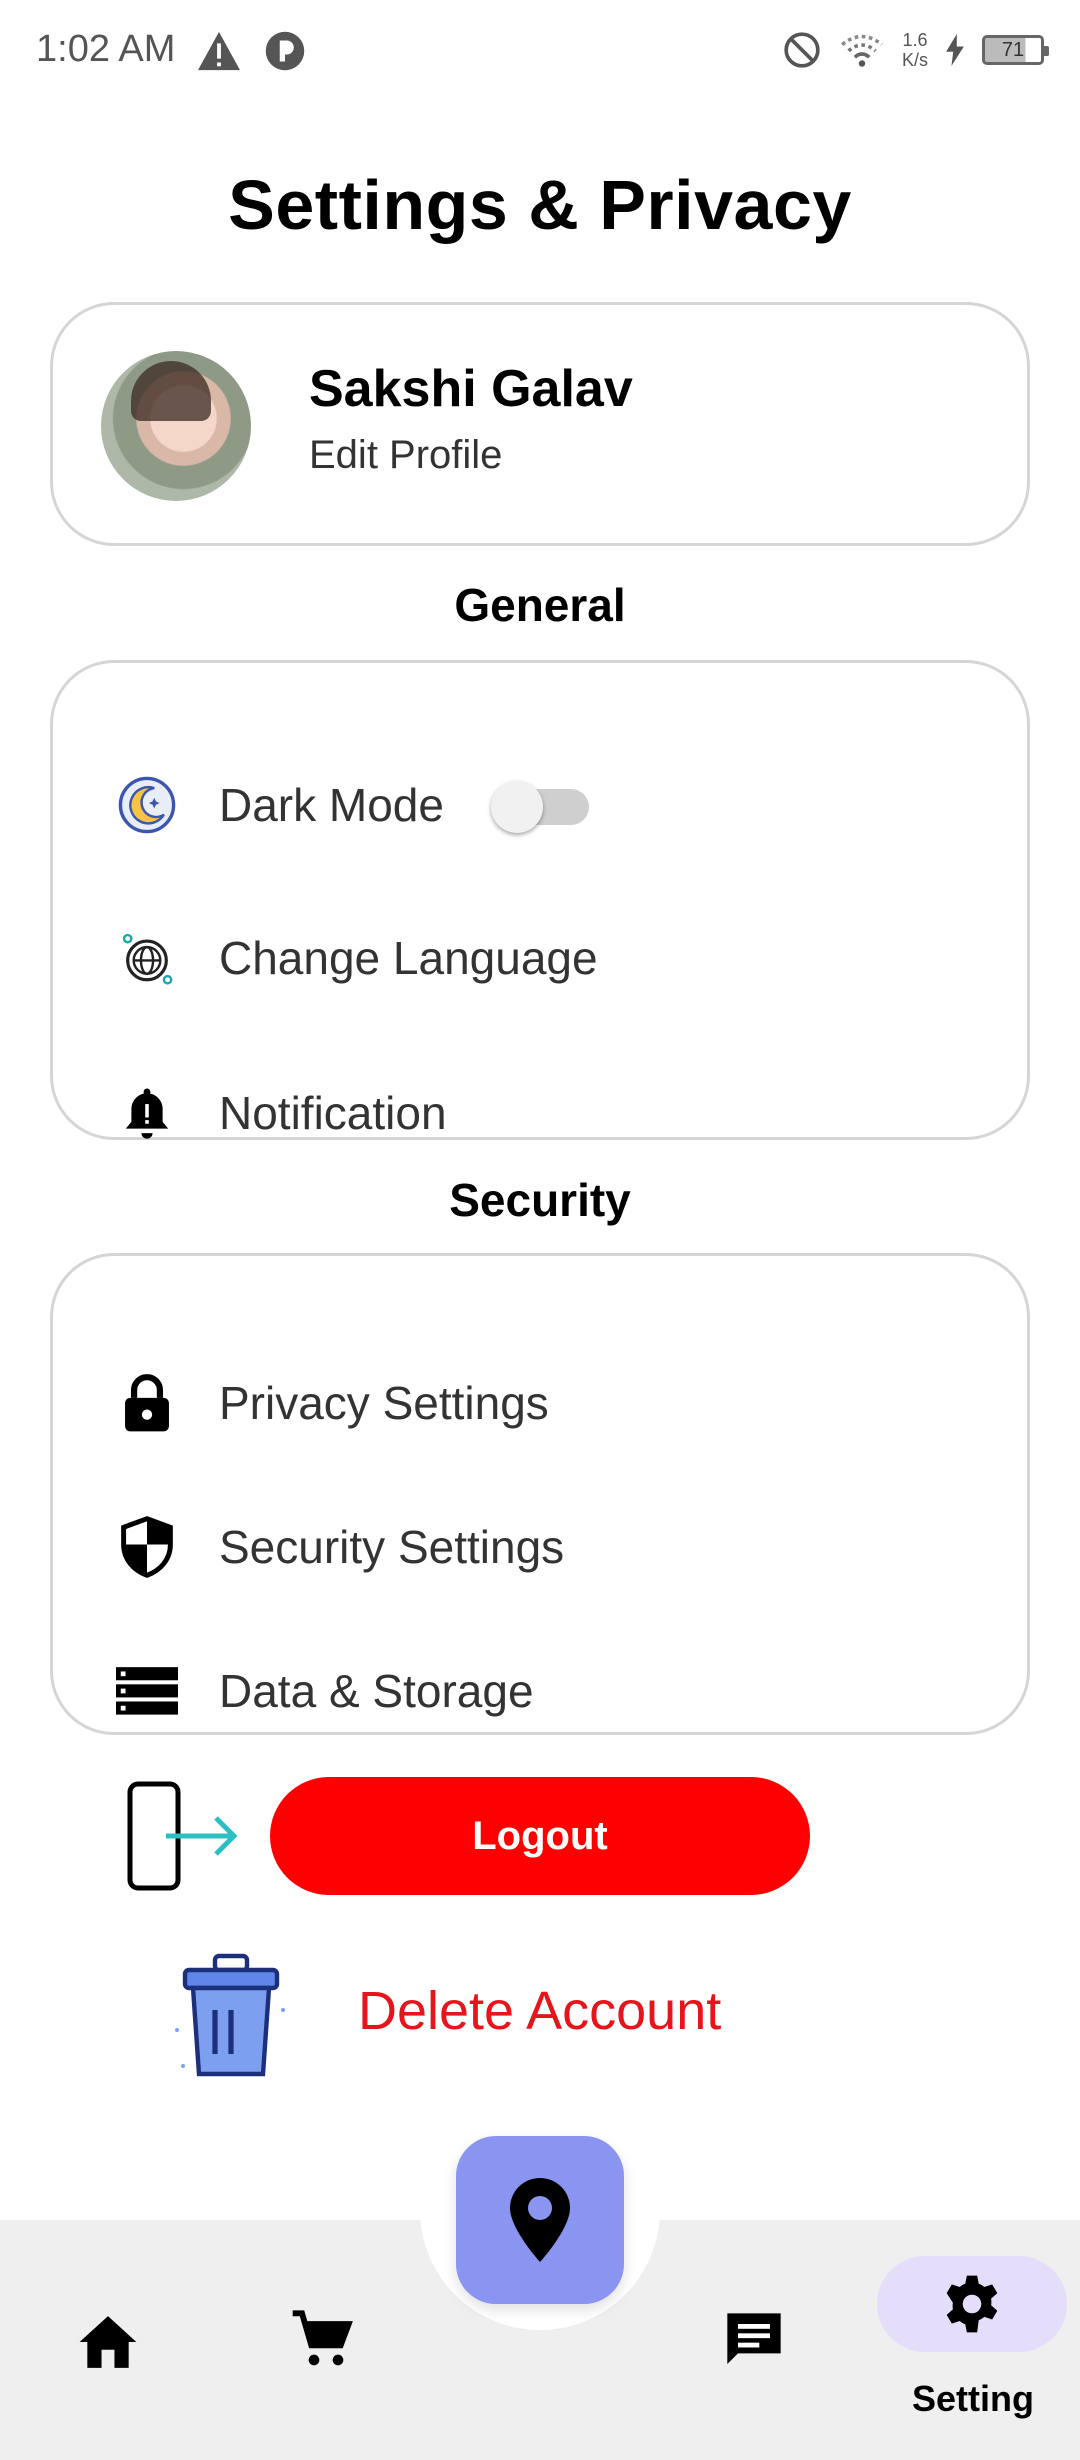  I want to click on wifi-icon, so click(862, 50).